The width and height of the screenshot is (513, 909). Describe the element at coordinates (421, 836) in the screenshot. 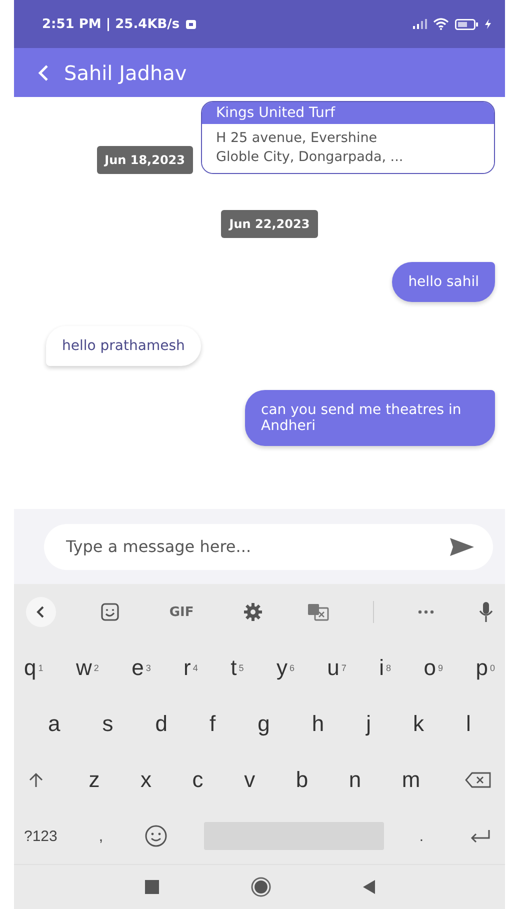

I see `symbol-key: .` at that location.